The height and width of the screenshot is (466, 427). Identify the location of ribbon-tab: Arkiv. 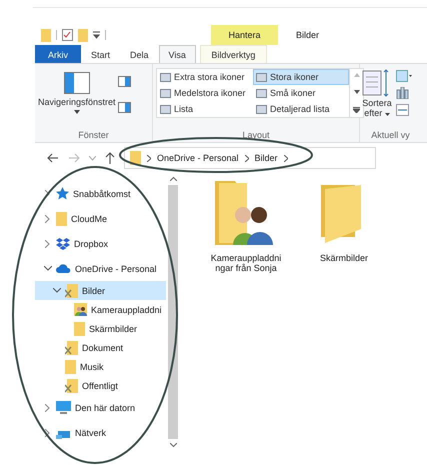
(58, 54).